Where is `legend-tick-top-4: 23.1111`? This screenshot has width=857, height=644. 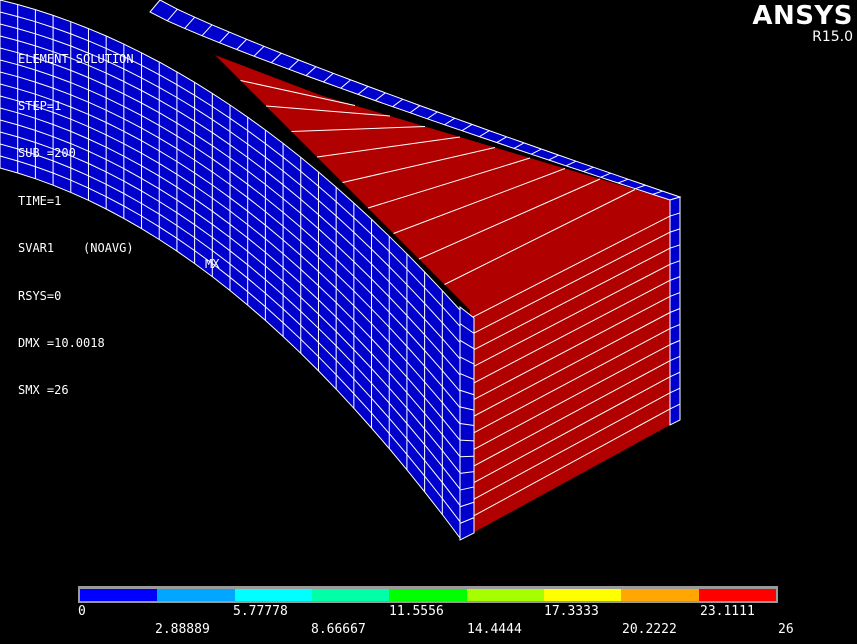 legend-tick-top-4: 23.1111 is located at coordinates (727, 611).